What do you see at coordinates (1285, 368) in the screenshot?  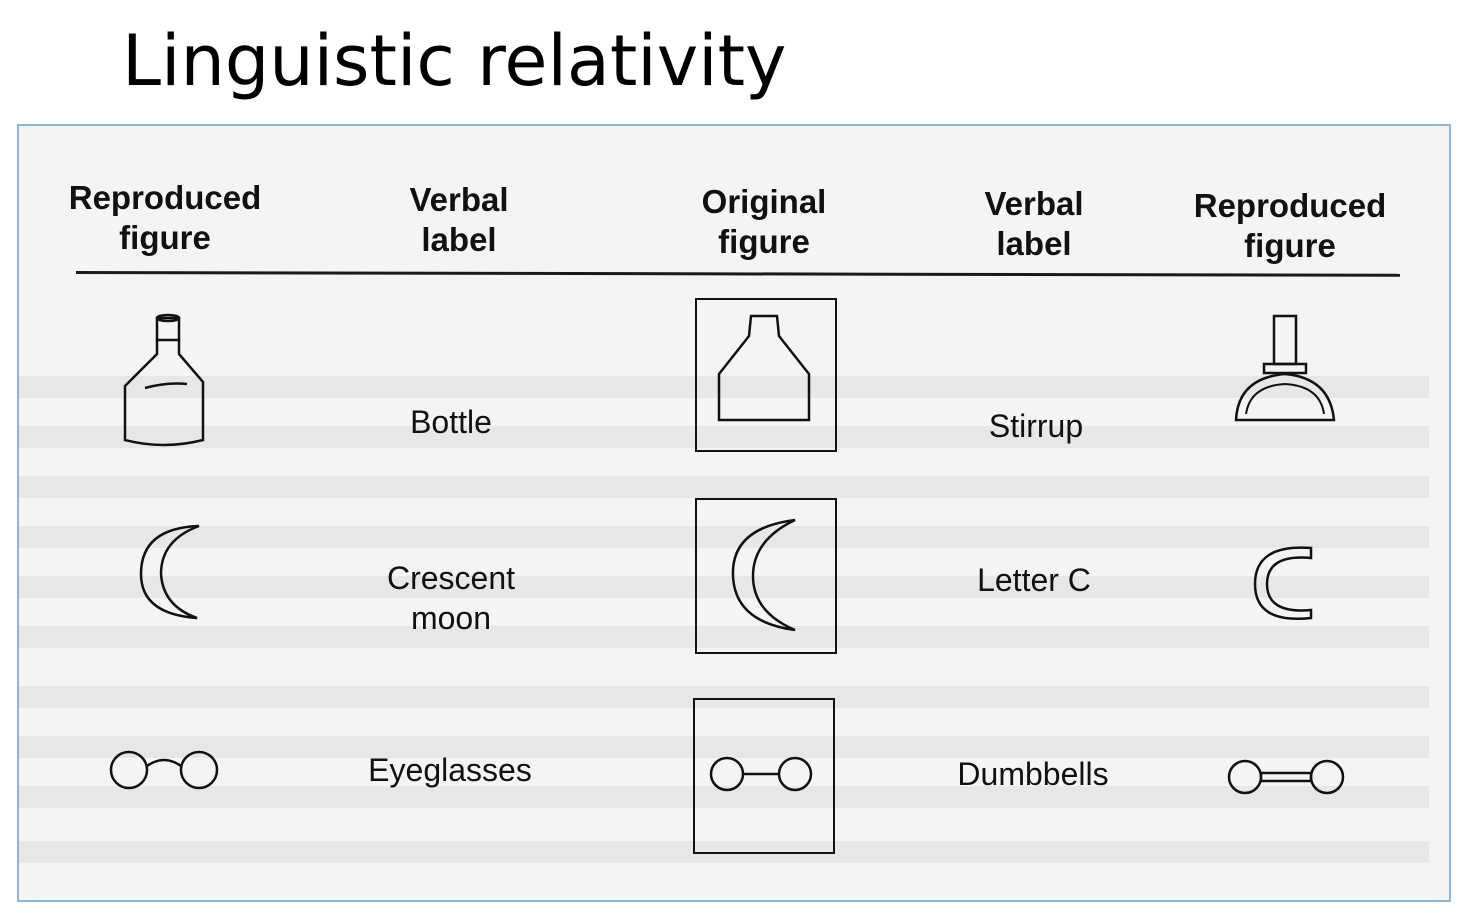 I see `stirrup-icon` at bounding box center [1285, 368].